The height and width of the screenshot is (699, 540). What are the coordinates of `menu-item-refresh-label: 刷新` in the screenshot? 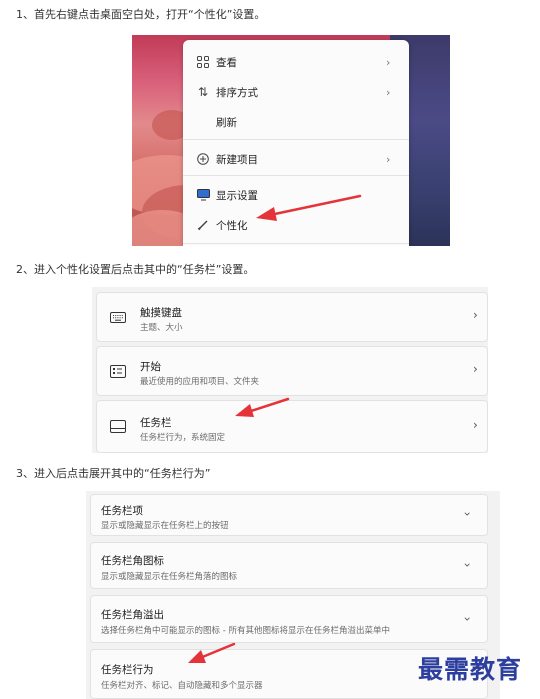 It's located at (226, 122).